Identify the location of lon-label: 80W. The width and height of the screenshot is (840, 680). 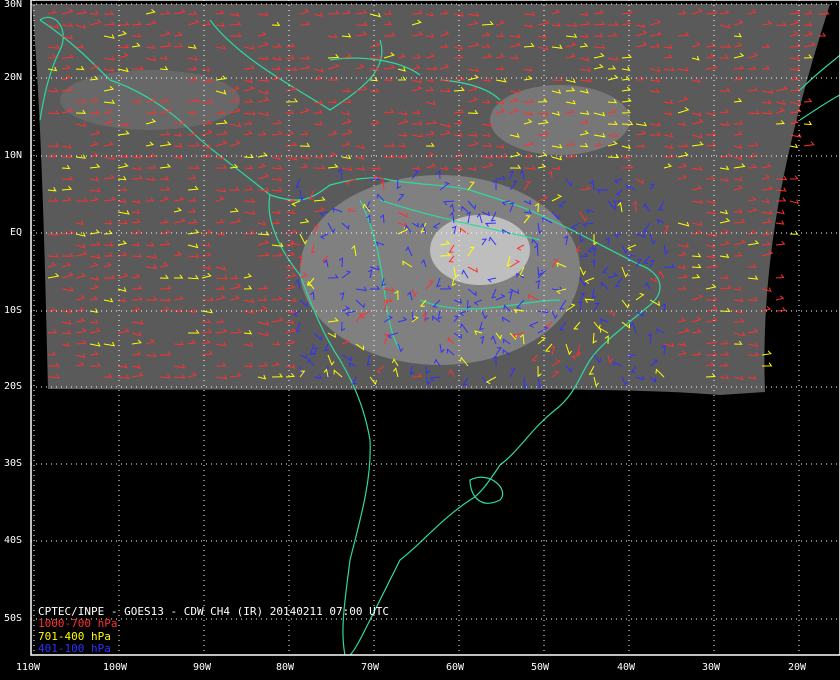
(285, 667).